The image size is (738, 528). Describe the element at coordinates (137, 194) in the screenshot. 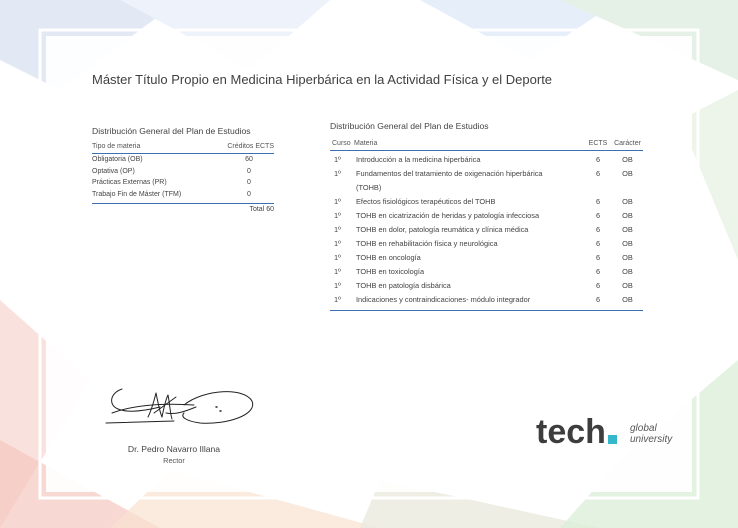

I see `row-type: Trabajo Fin de Máster (TFM)` at that location.